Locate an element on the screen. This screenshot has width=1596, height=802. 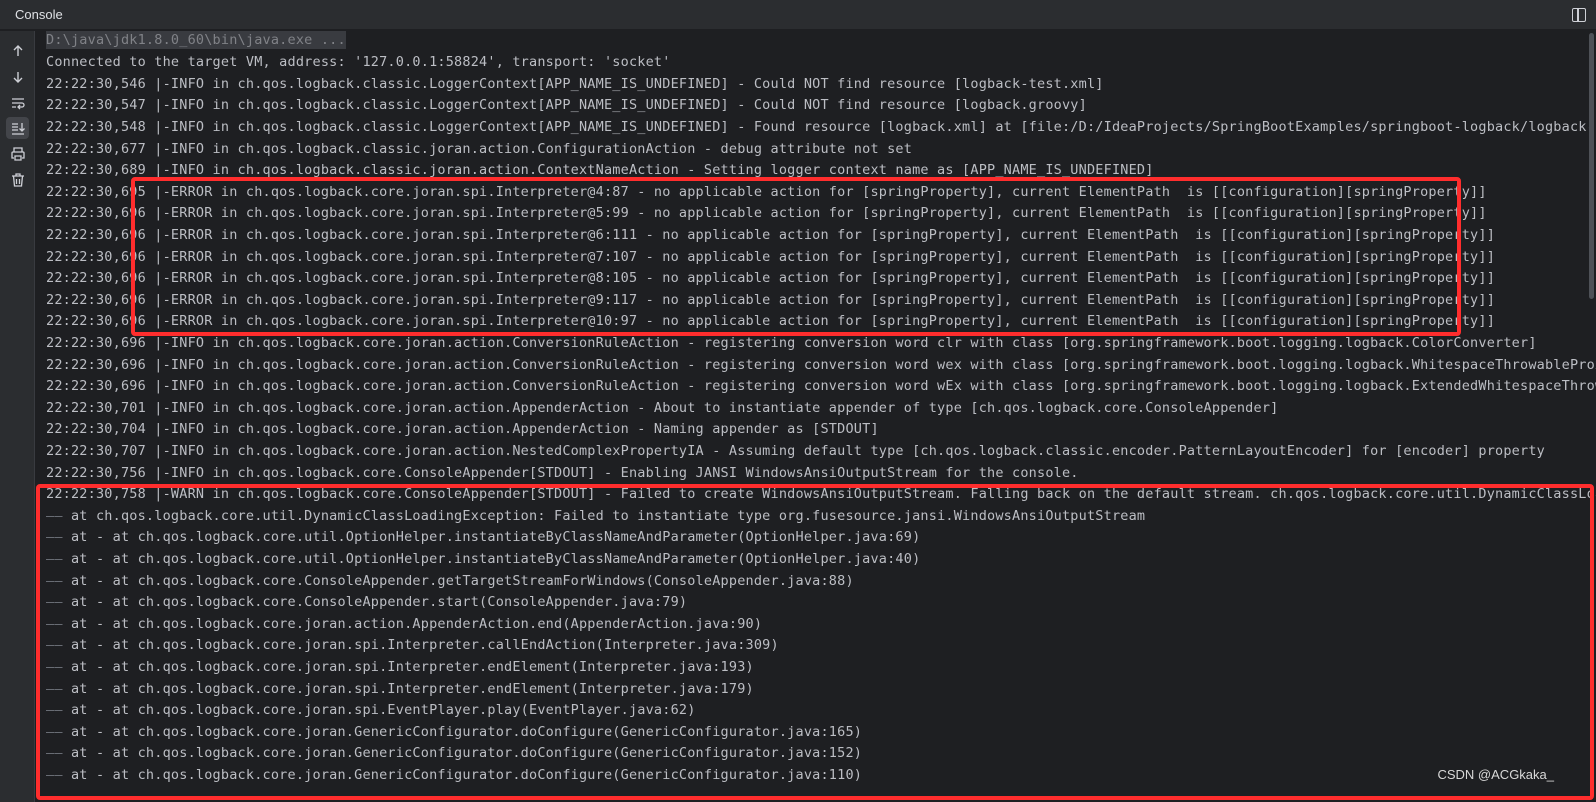
vertical-scrollbar is located at coordinates (1591, 416).